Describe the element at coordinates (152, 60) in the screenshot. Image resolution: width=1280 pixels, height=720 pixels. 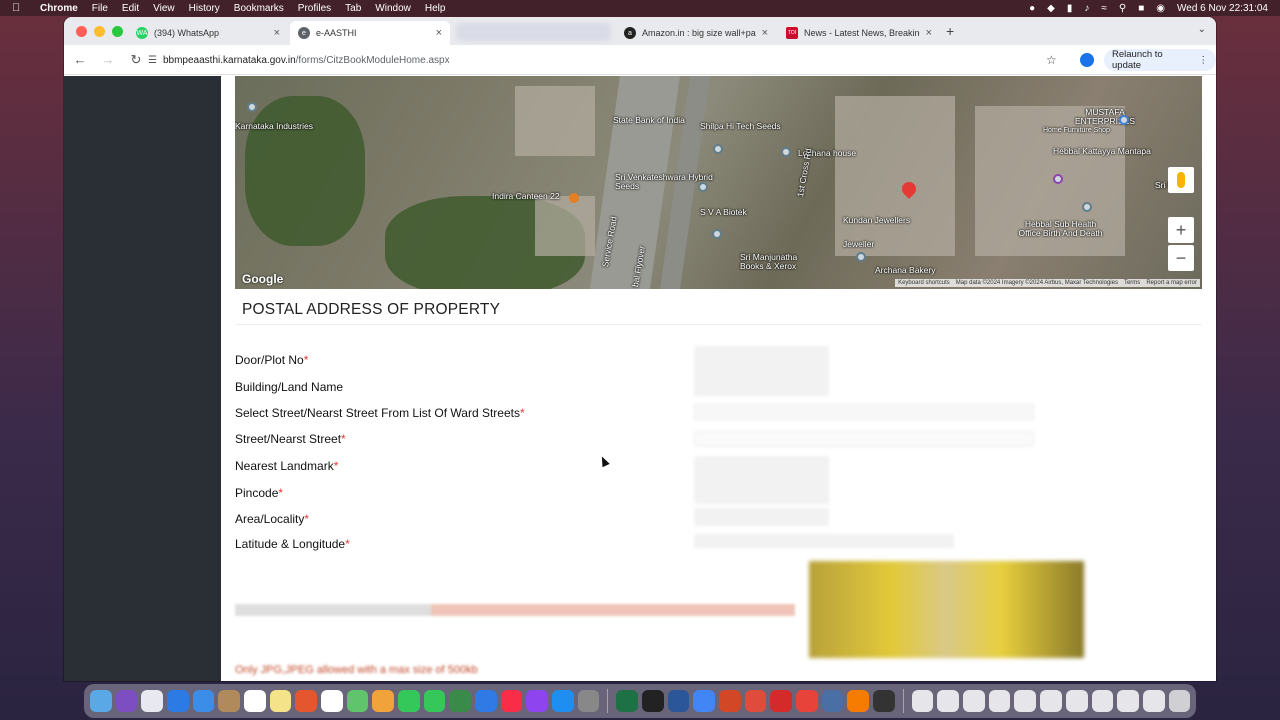
I see `site-settings-icon: ☰` at that location.